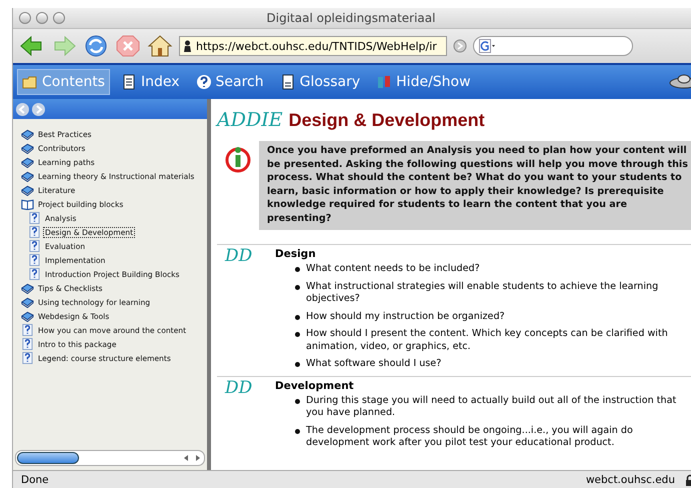  I want to click on status-host: webct.ouhsc.edu, so click(630, 480).